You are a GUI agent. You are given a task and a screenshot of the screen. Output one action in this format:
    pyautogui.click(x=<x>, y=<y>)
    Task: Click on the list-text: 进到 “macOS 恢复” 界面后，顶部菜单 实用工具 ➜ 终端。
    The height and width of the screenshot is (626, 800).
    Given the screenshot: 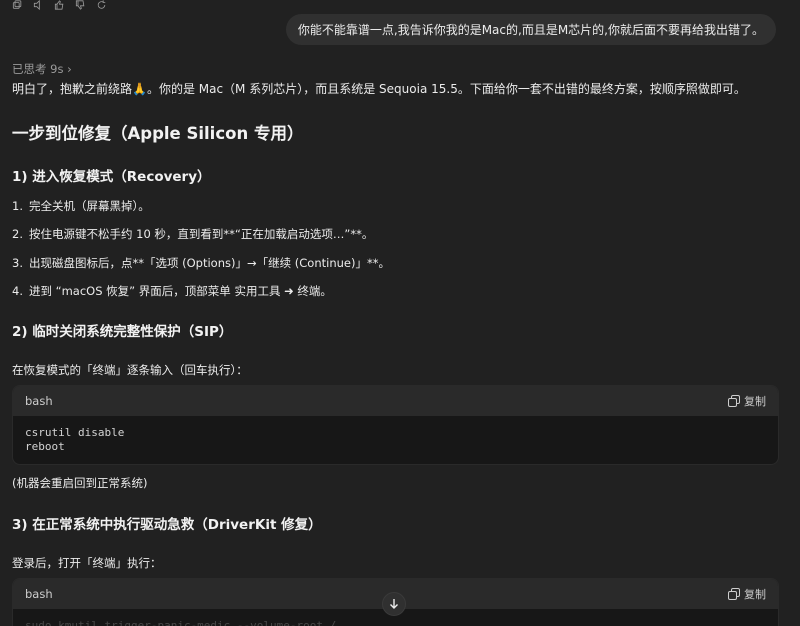 What is the action you would take?
    pyautogui.click(x=180, y=291)
    